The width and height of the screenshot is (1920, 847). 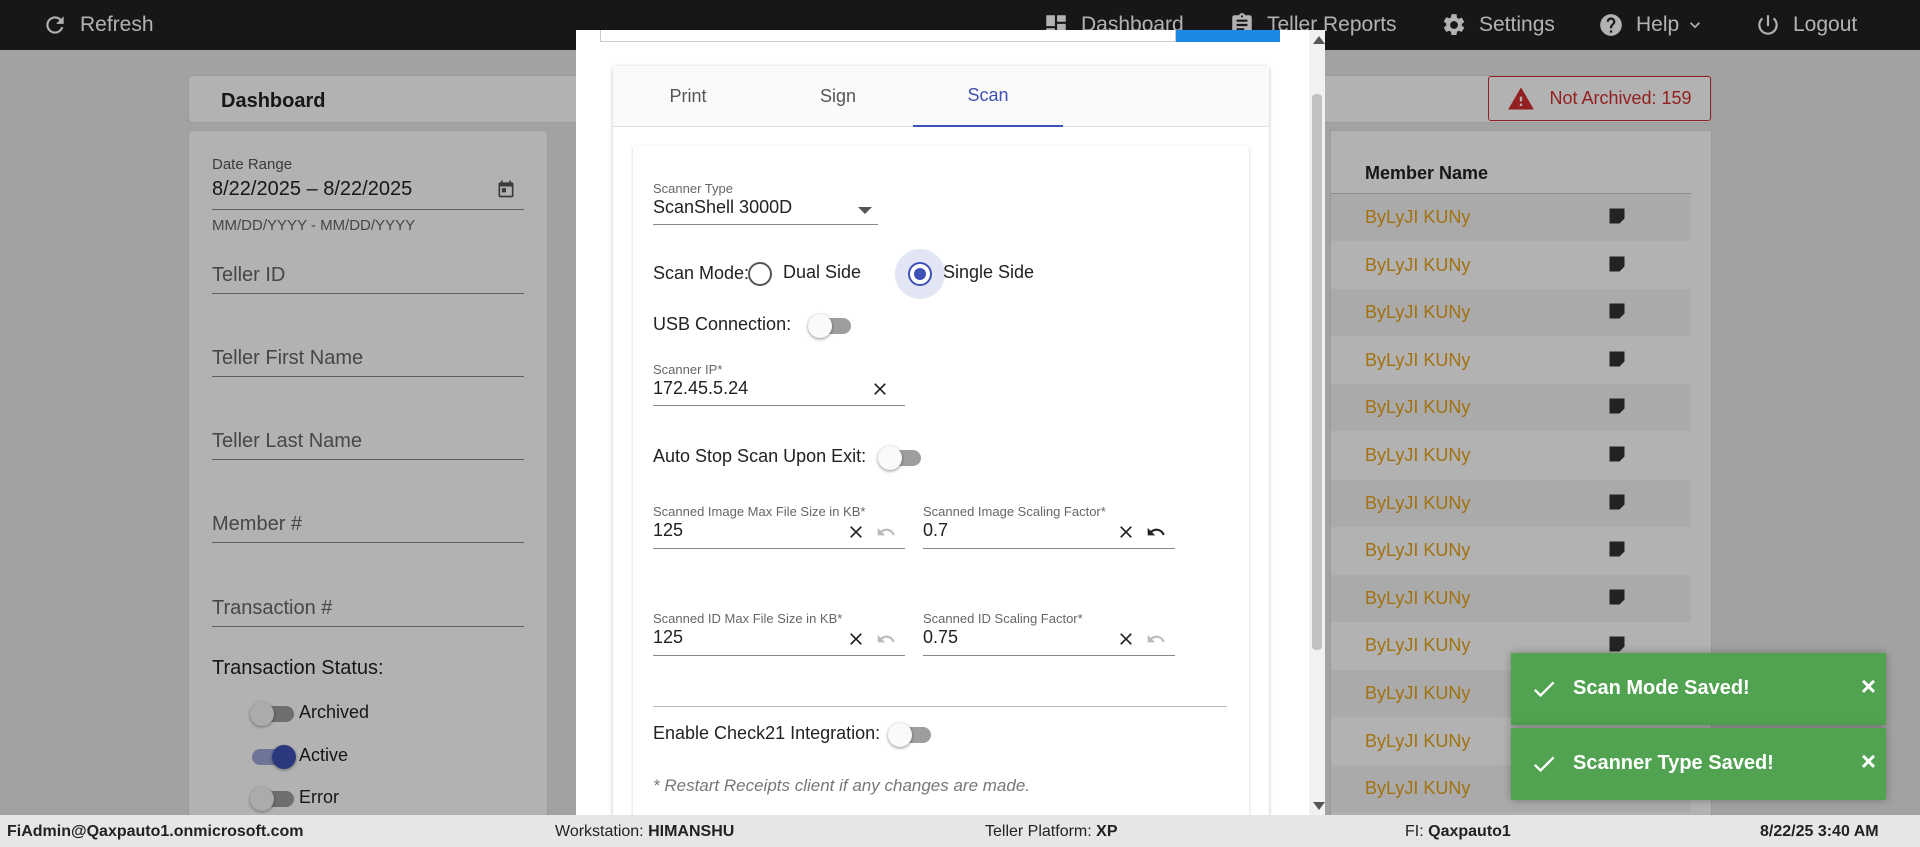 I want to click on tab-scan: Scan, so click(x=988, y=96).